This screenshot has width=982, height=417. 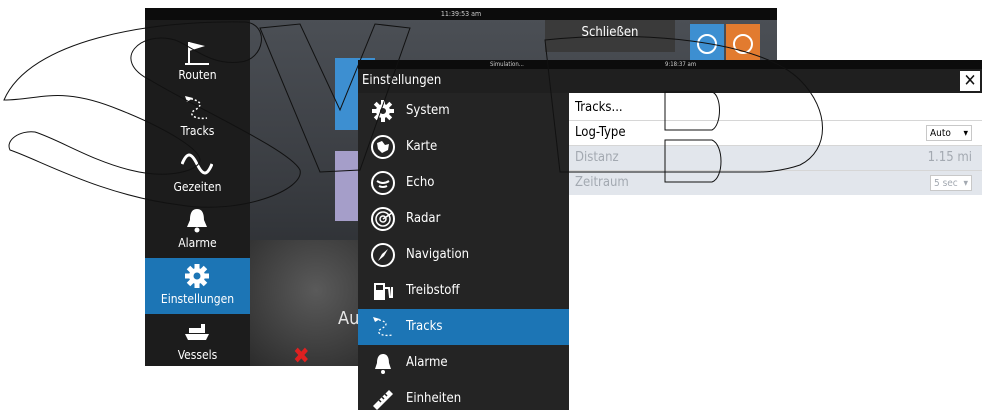 I want to click on app-tiles-icon, so click(x=725, y=44).